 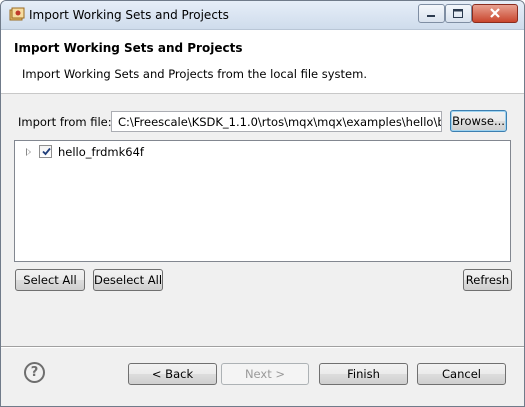 I want to click on tree-item-label: hello_frdmk64f, so click(x=101, y=152).